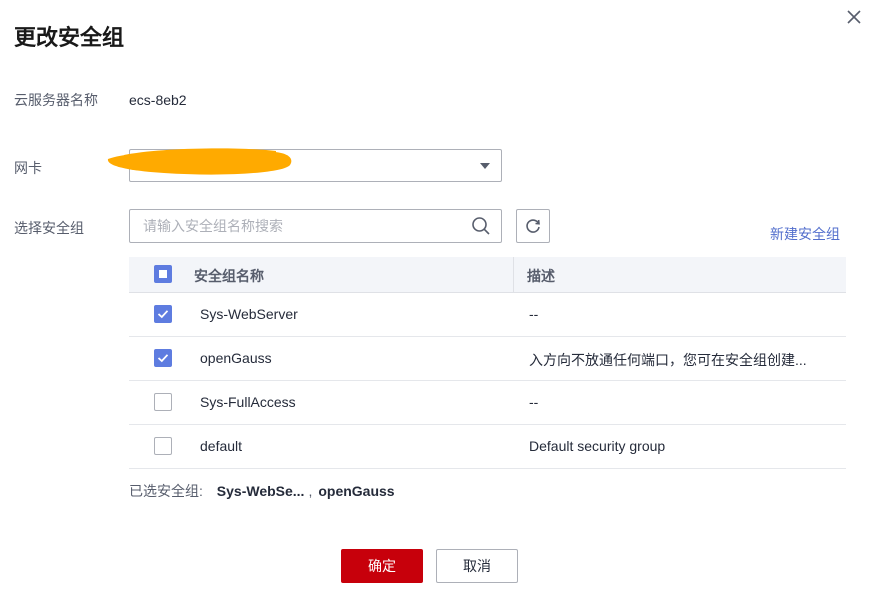 This screenshot has width=881, height=607. Describe the element at coordinates (356, 491) in the screenshot. I see `selected-item: openGauss` at that location.